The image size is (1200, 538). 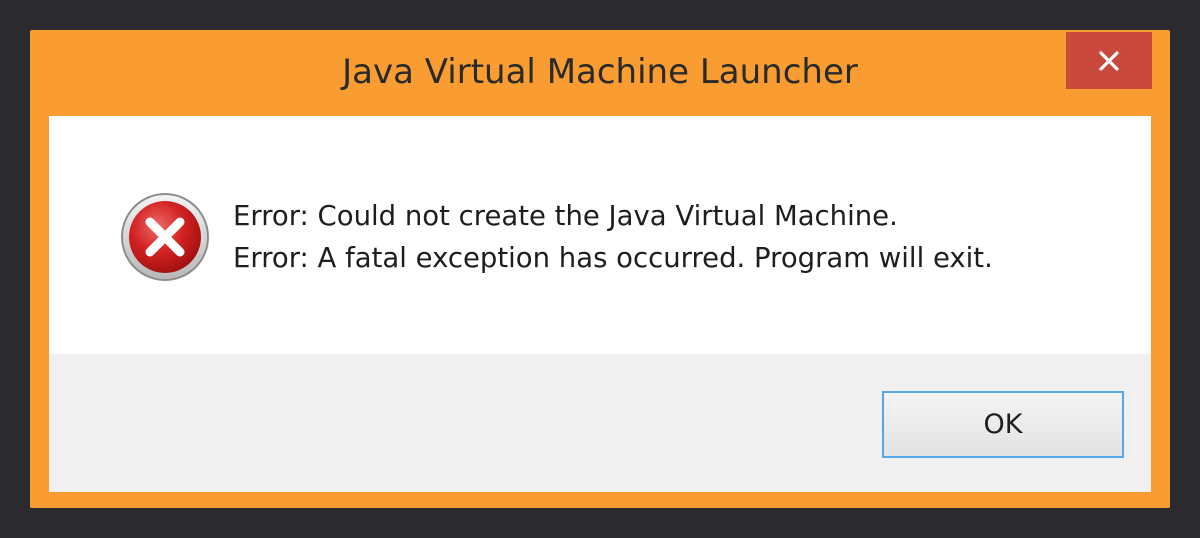 I want to click on close-button, so click(x=1109, y=60).